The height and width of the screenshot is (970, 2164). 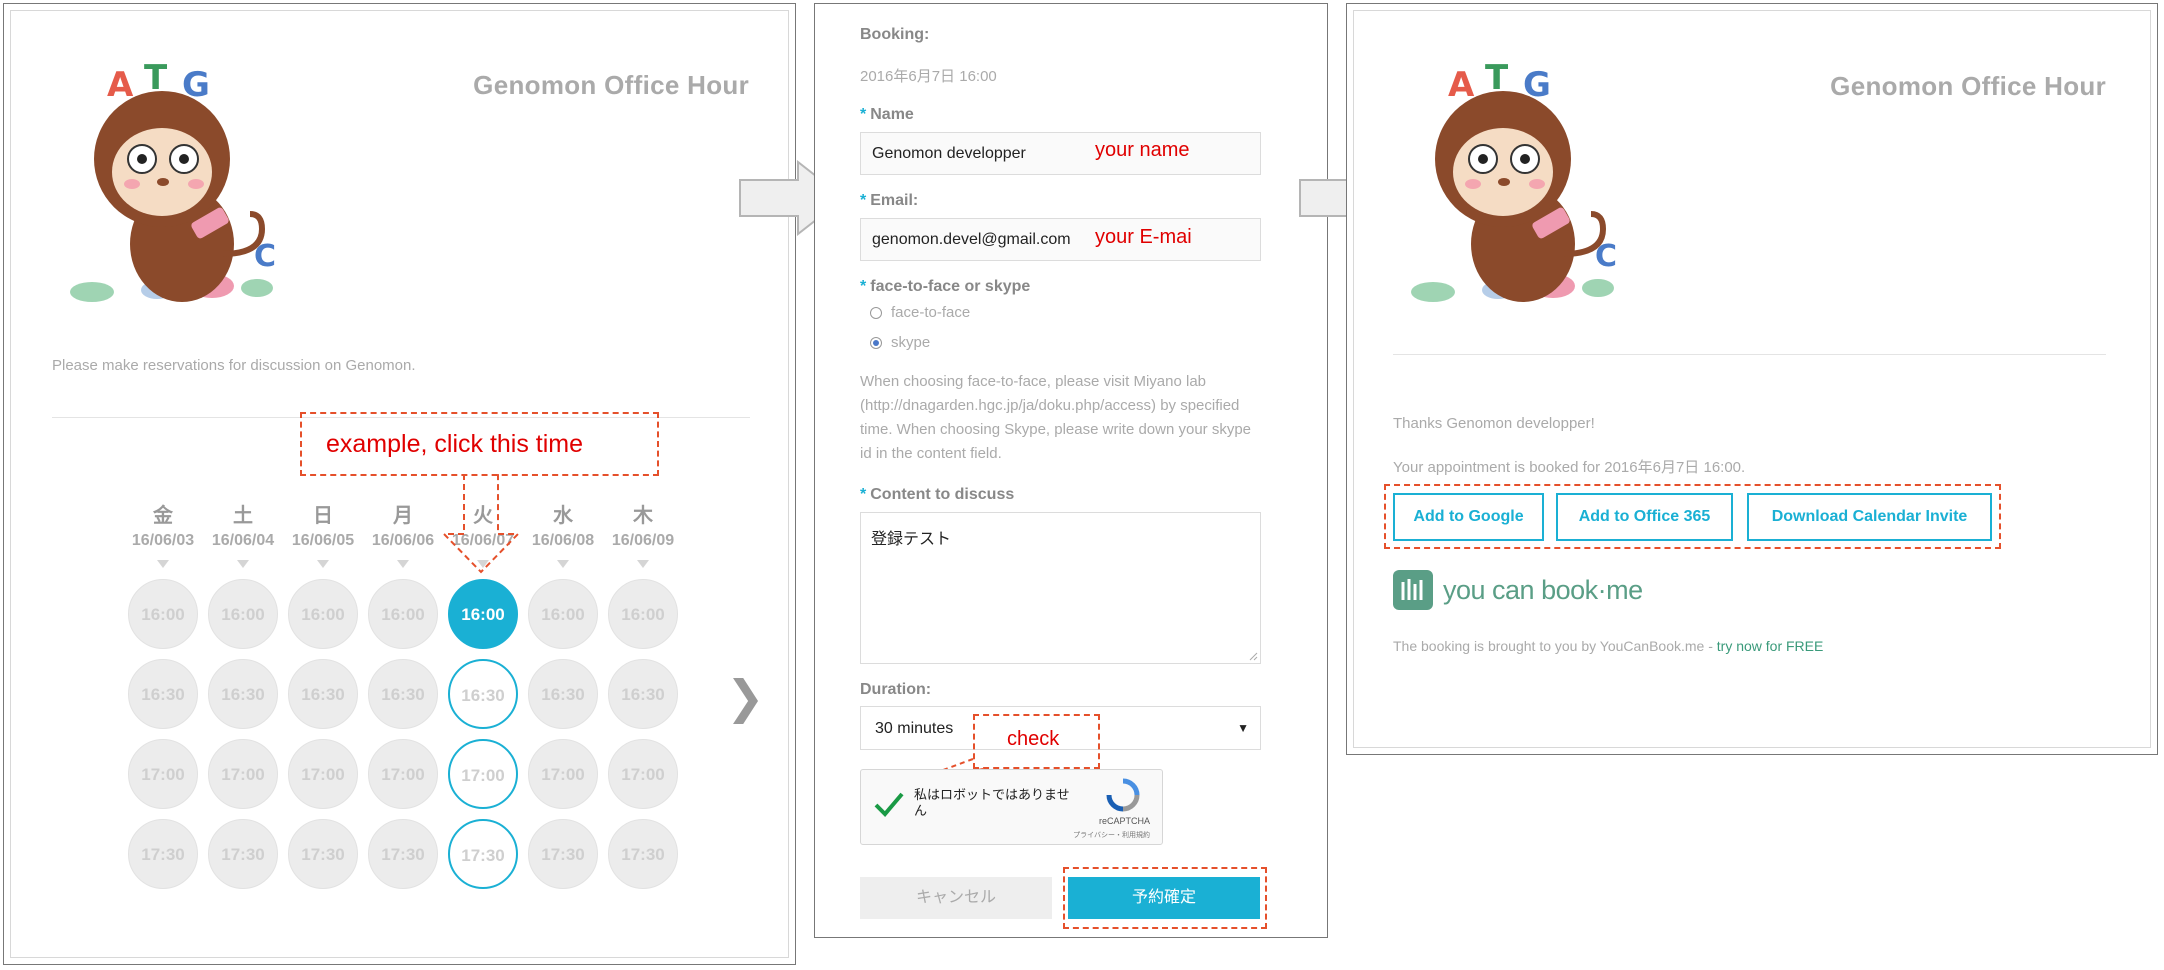 What do you see at coordinates (931, 312) in the screenshot?
I see `radio-label-face-to-face: face-to-face` at bounding box center [931, 312].